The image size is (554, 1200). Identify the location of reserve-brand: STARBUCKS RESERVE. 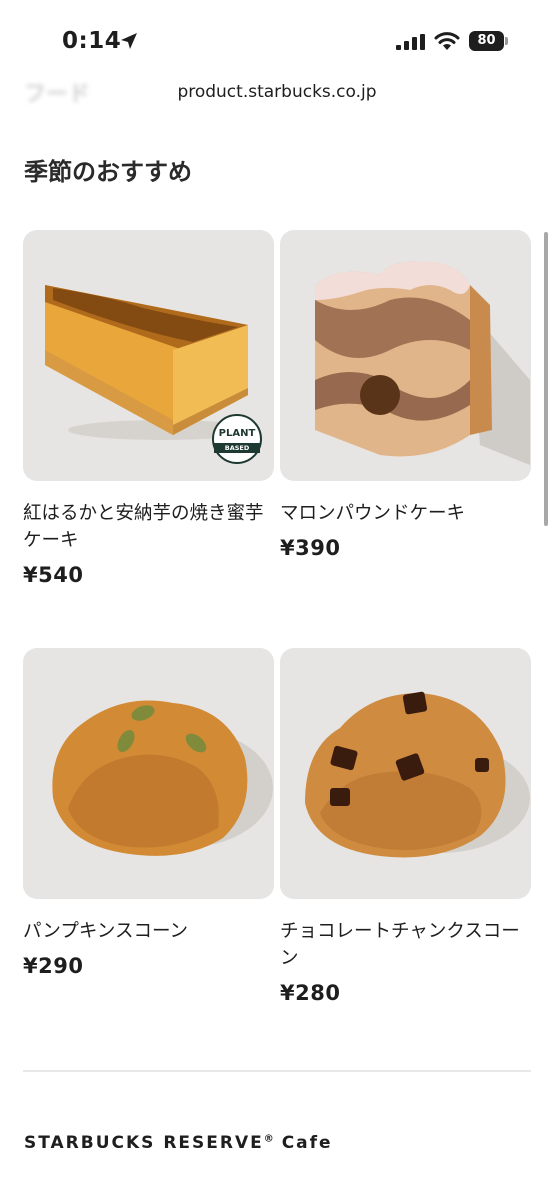
(144, 1143).